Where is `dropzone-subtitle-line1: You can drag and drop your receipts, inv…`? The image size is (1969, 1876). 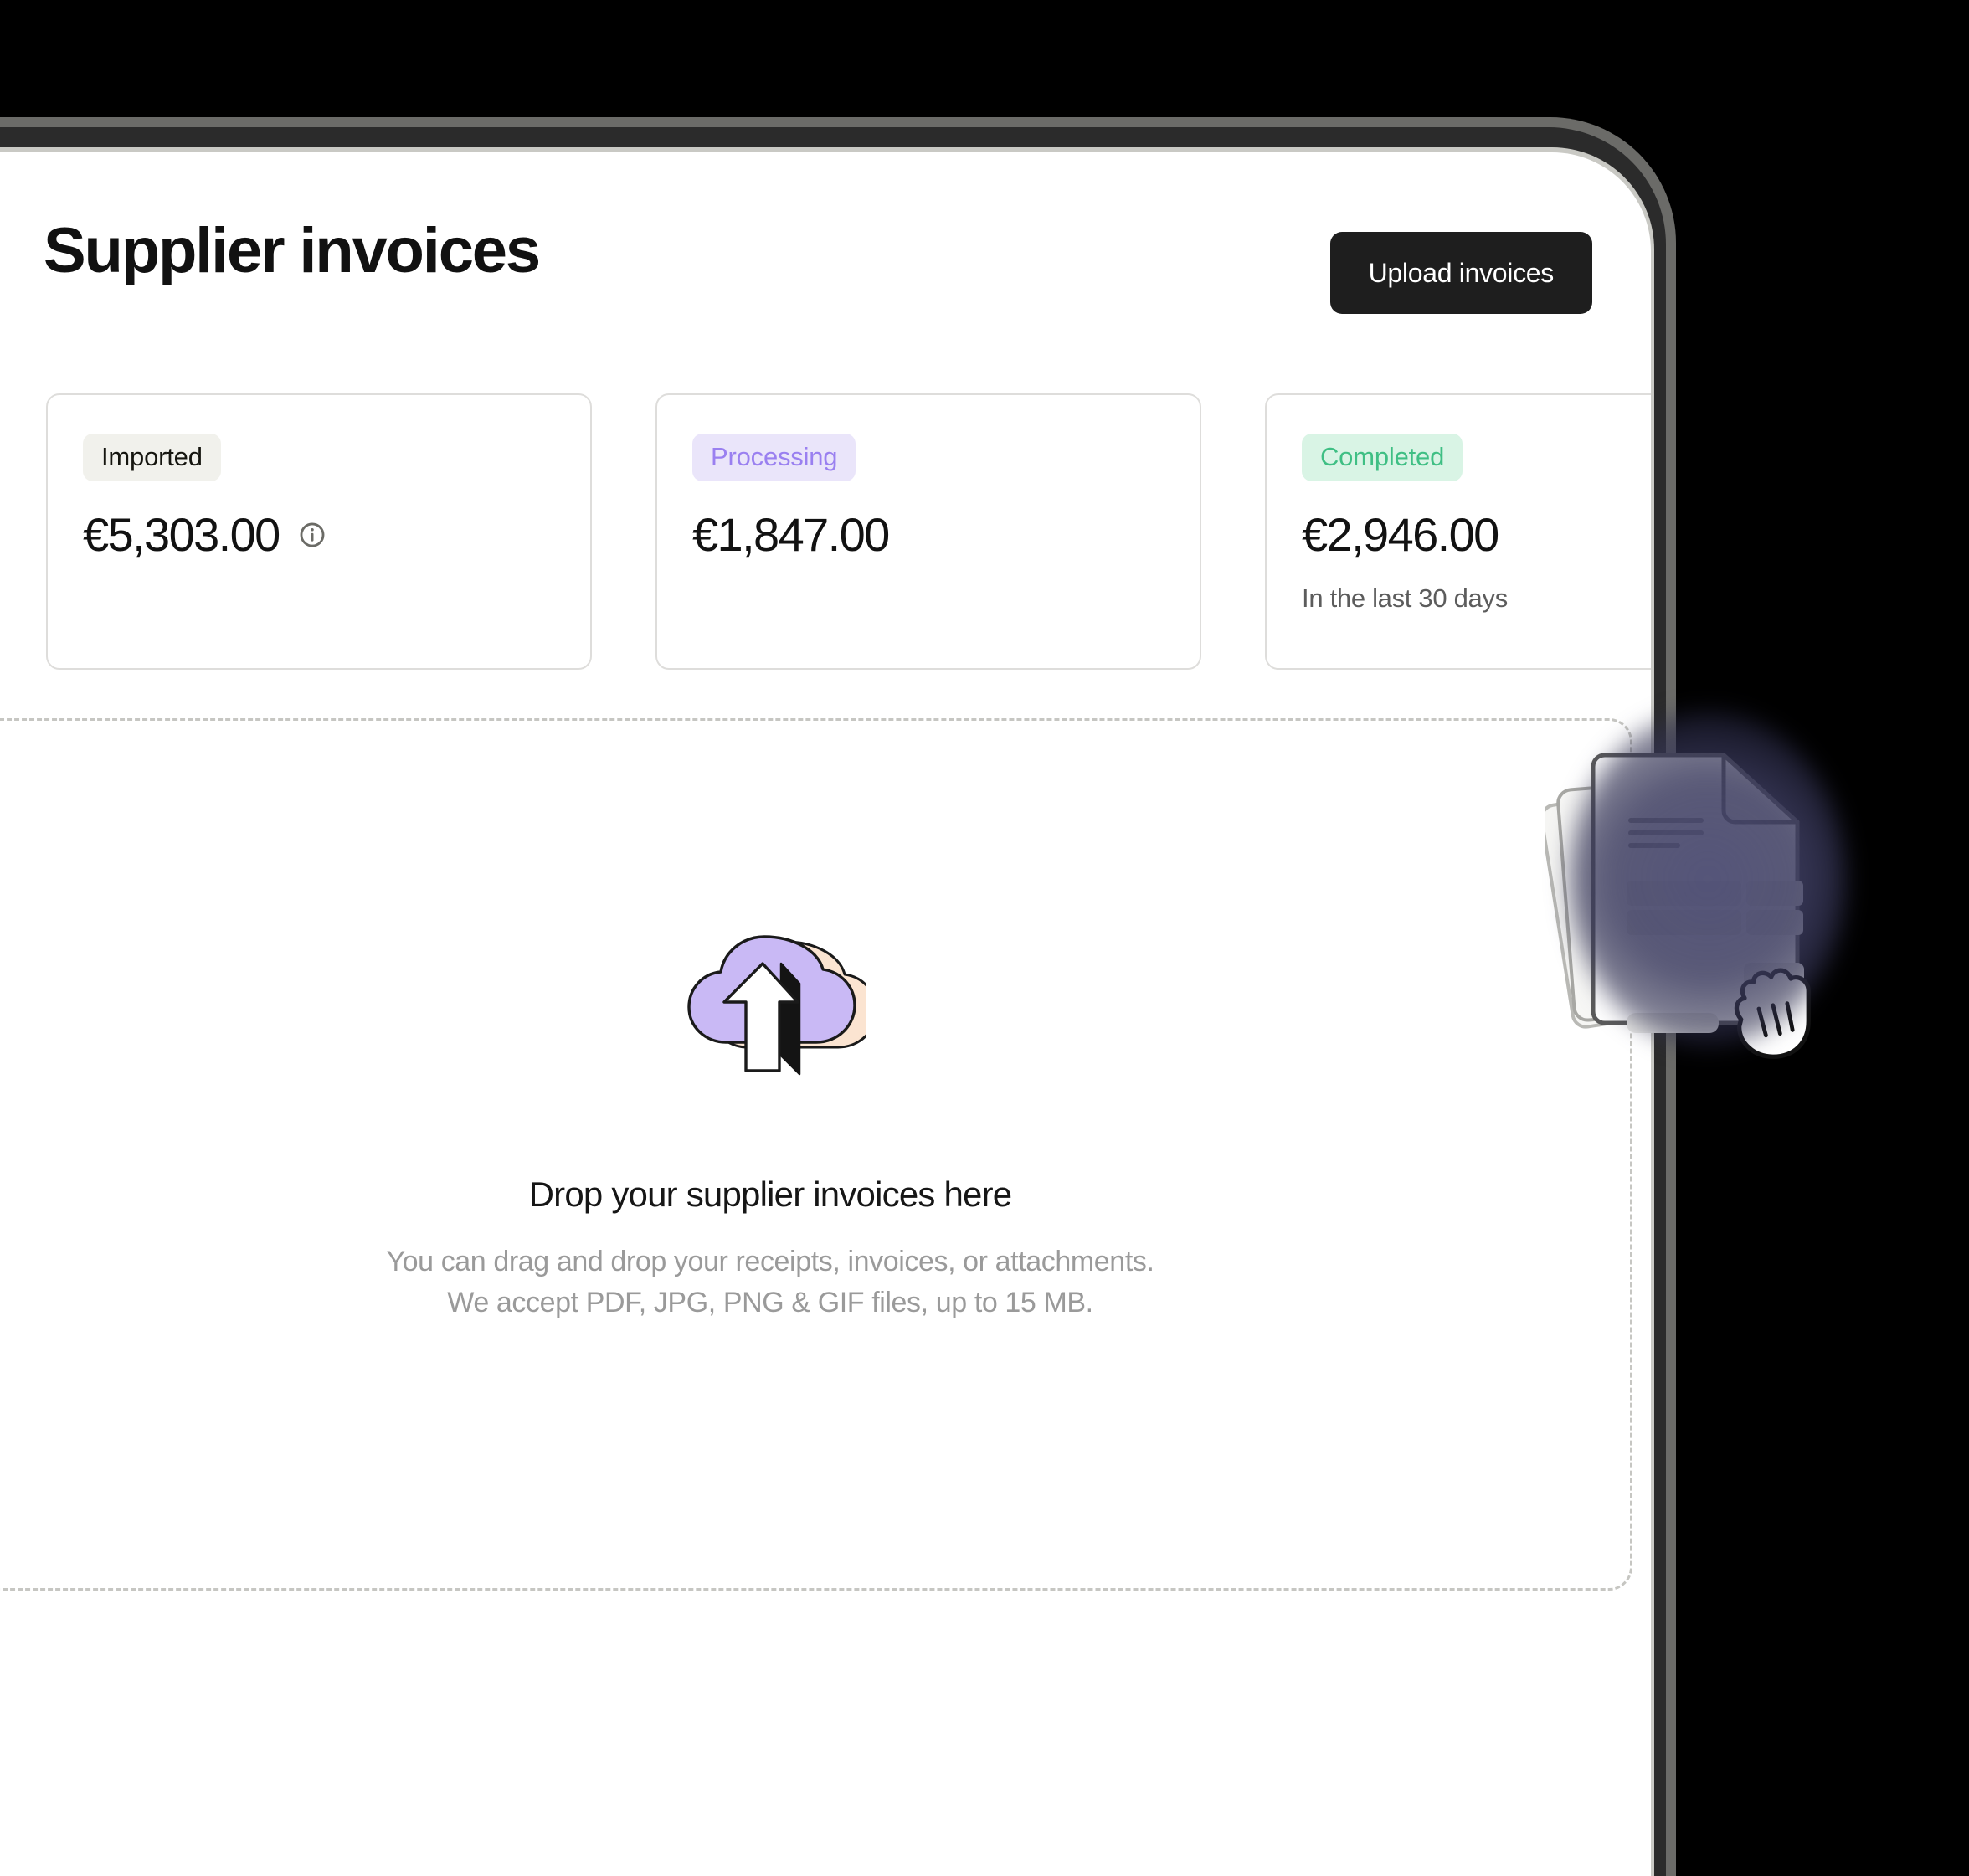
dropzone-subtitle-line1: You can drag and drop your receipts, inv… is located at coordinates (770, 1261).